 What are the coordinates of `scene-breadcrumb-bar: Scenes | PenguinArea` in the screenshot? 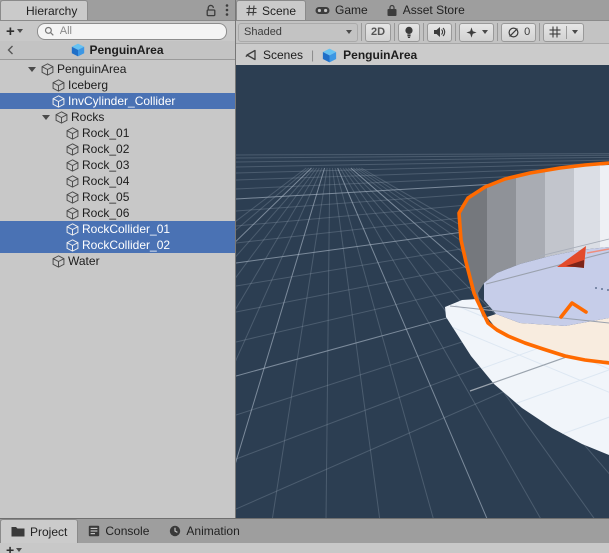 It's located at (422, 55).